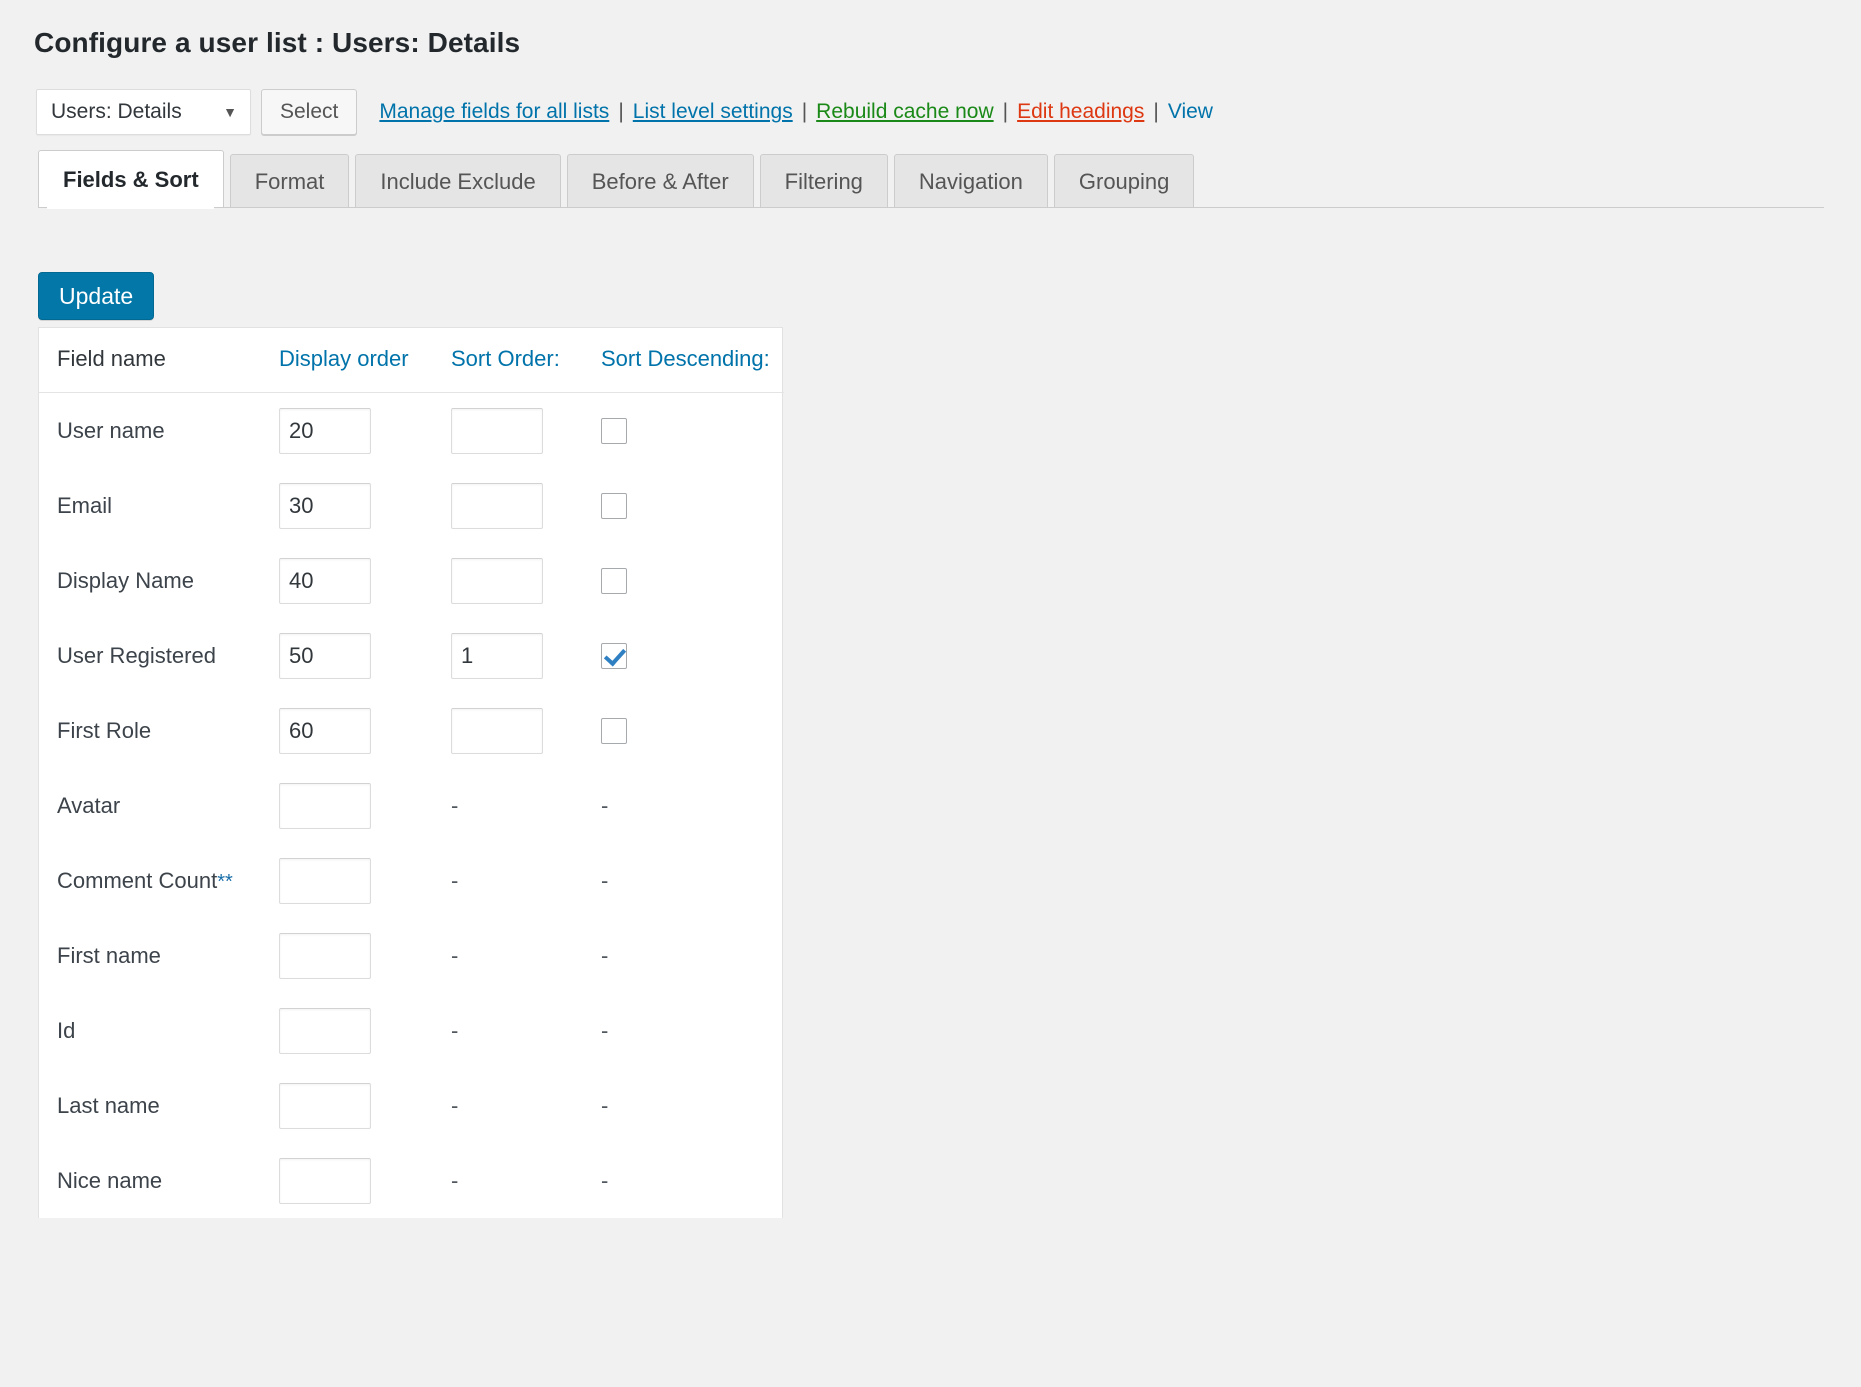 The image size is (1861, 1387). Describe the element at coordinates (89, 805) in the screenshot. I see `field-name-label: Avatar` at that location.